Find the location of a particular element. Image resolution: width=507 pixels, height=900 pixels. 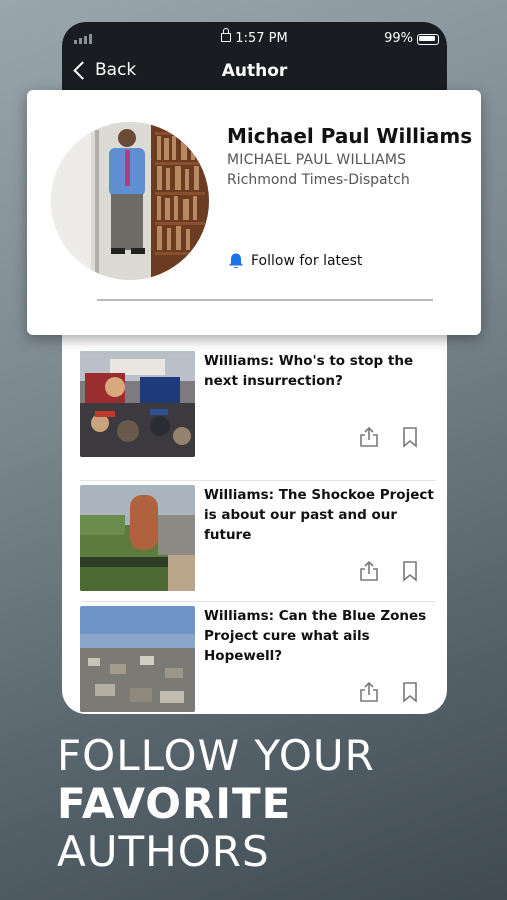

battery-percent: 99% is located at coordinates (398, 38).